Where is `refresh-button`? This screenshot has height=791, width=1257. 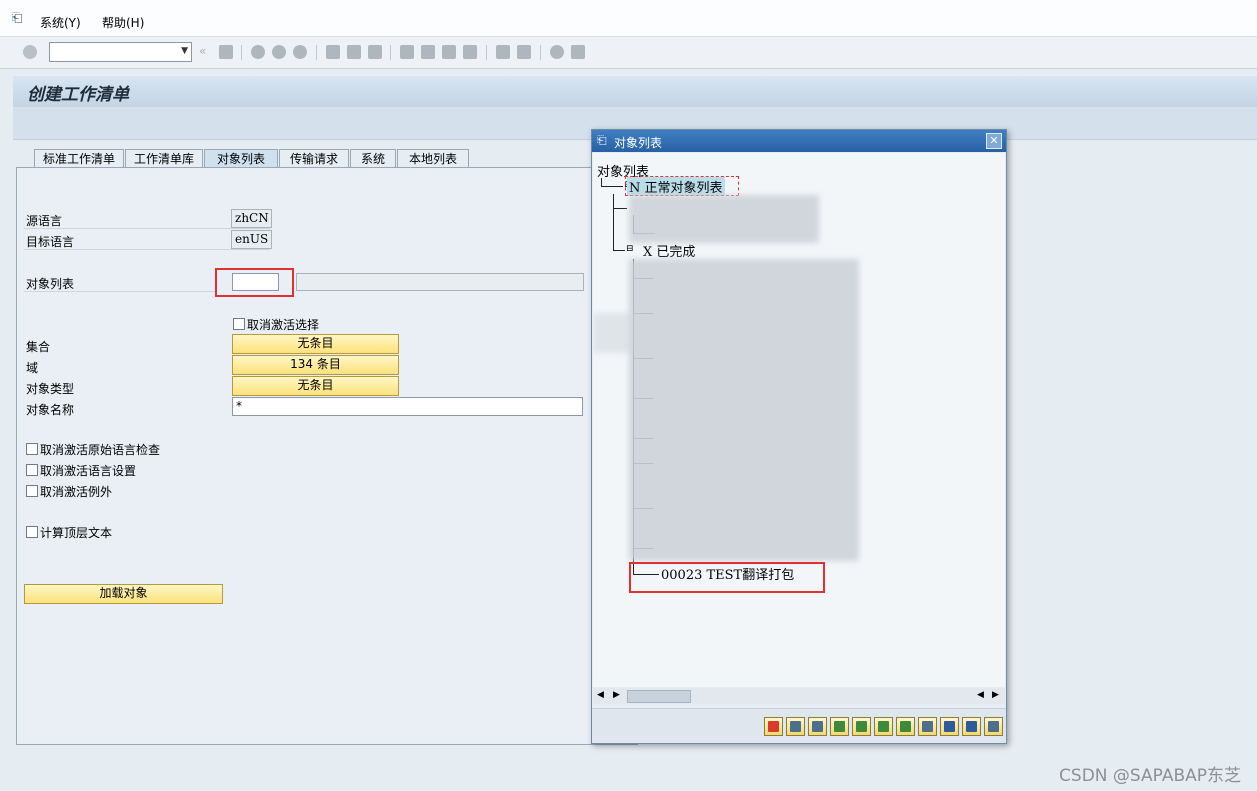
refresh-button is located at coordinates (839, 726).